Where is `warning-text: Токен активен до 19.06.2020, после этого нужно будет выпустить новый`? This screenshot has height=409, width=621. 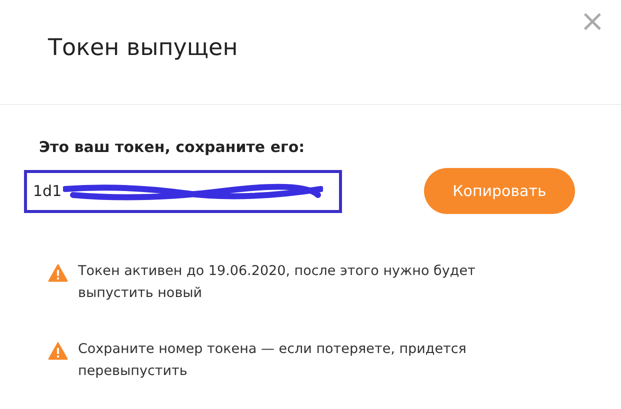
warning-text: Токен активен до 19.06.2020, после этого нужно будет выпустить новый is located at coordinates (277, 282).